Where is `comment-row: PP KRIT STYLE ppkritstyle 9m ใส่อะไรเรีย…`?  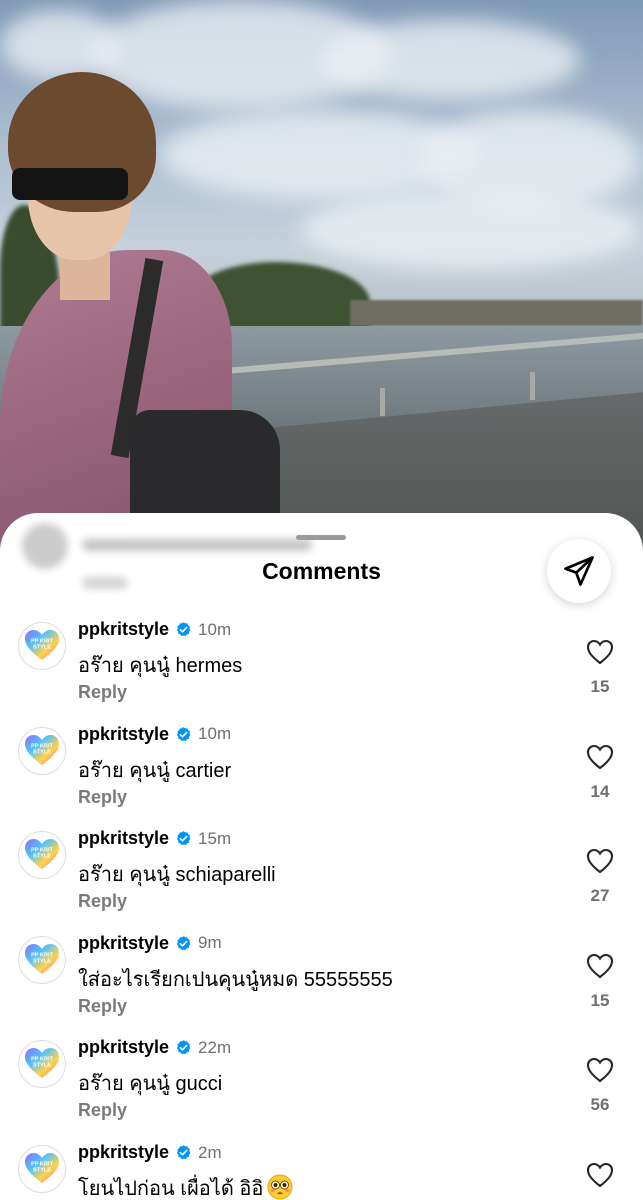 comment-row: PP KRIT STYLE ppkritstyle 9m ใส่อะไรเรีย… is located at coordinates (321, 981).